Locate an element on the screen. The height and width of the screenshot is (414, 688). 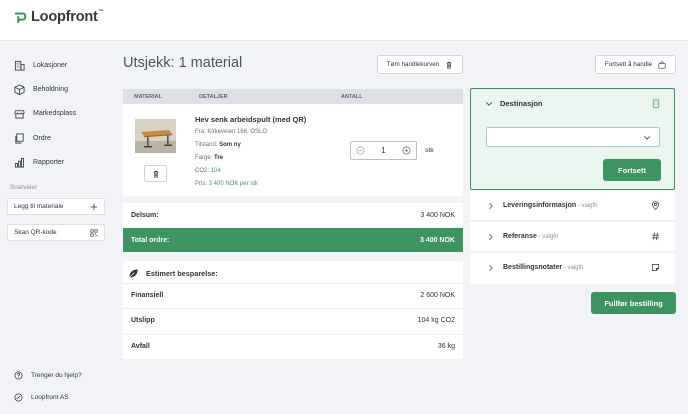
product-color: Farge: Tre is located at coordinates (209, 158).